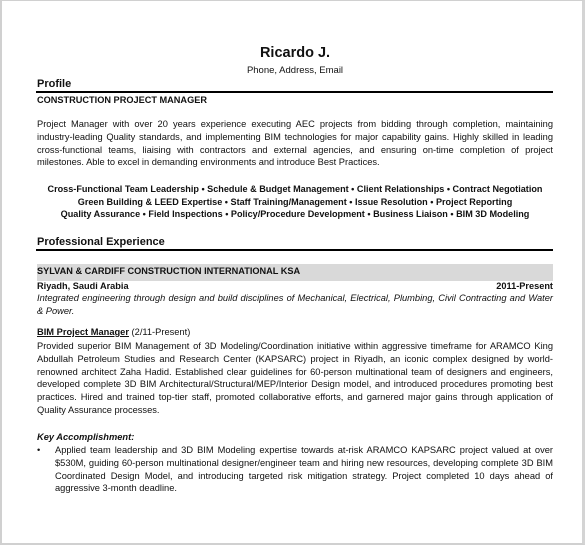  What do you see at coordinates (86, 437) in the screenshot?
I see `key-accomplishment-title: Key Accomplishment:` at bounding box center [86, 437].